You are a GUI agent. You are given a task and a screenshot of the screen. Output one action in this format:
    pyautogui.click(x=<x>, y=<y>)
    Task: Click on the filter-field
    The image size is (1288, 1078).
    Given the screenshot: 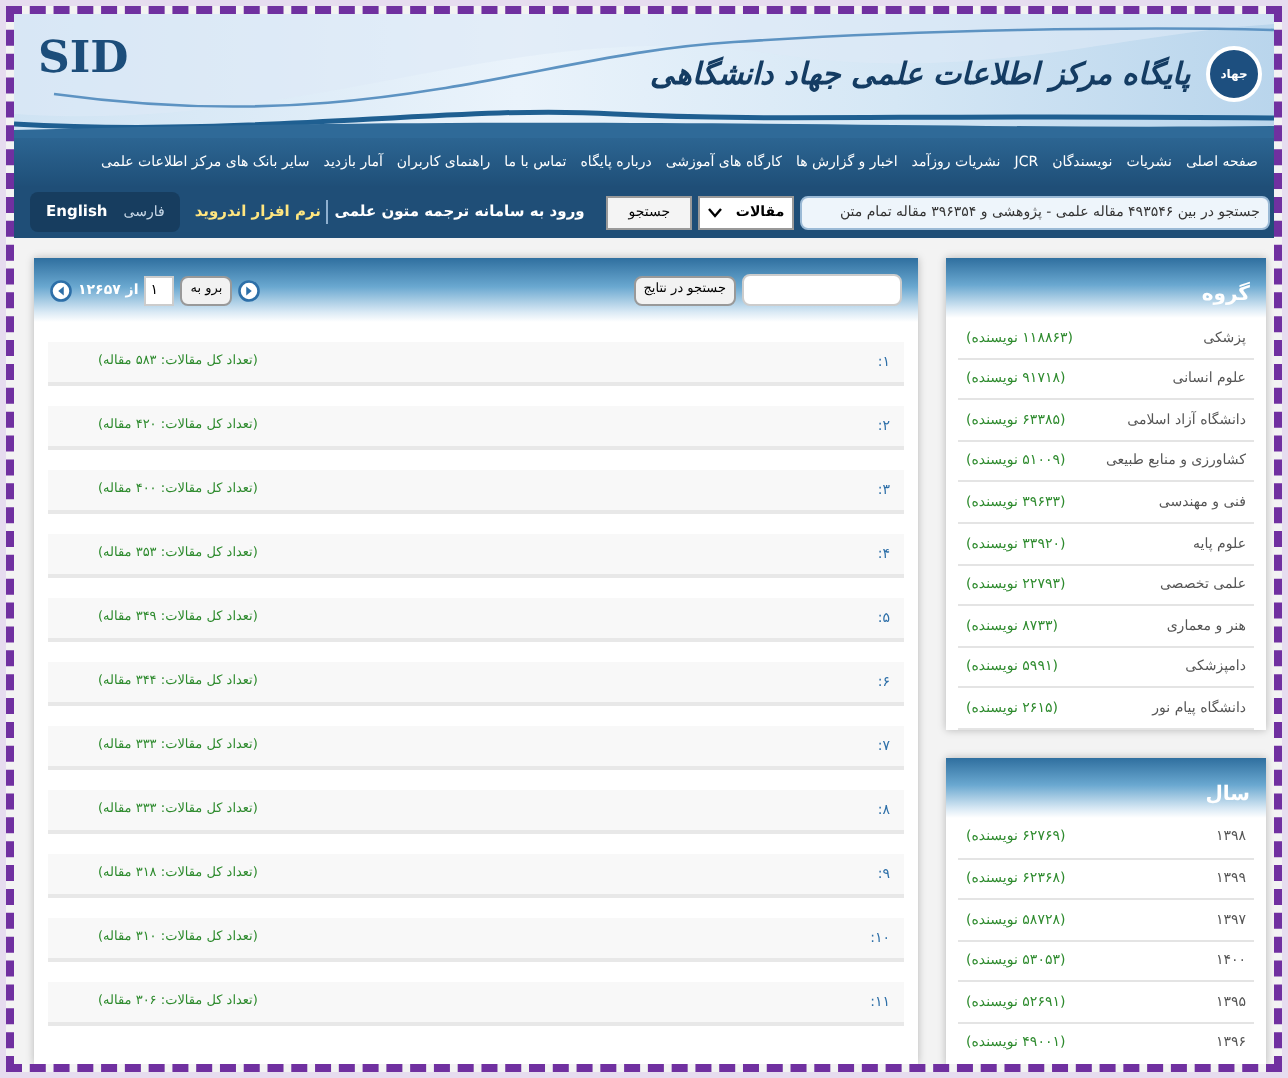 What is the action you would take?
    pyautogui.click(x=822, y=290)
    